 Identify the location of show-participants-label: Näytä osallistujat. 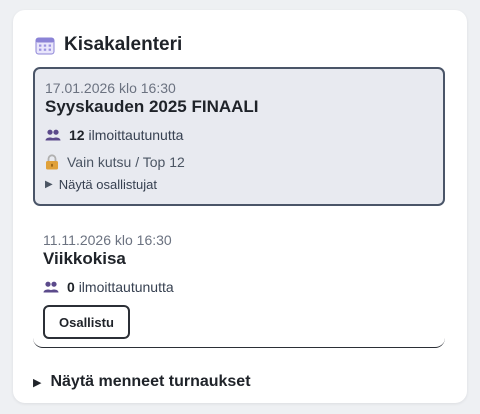
(107, 184).